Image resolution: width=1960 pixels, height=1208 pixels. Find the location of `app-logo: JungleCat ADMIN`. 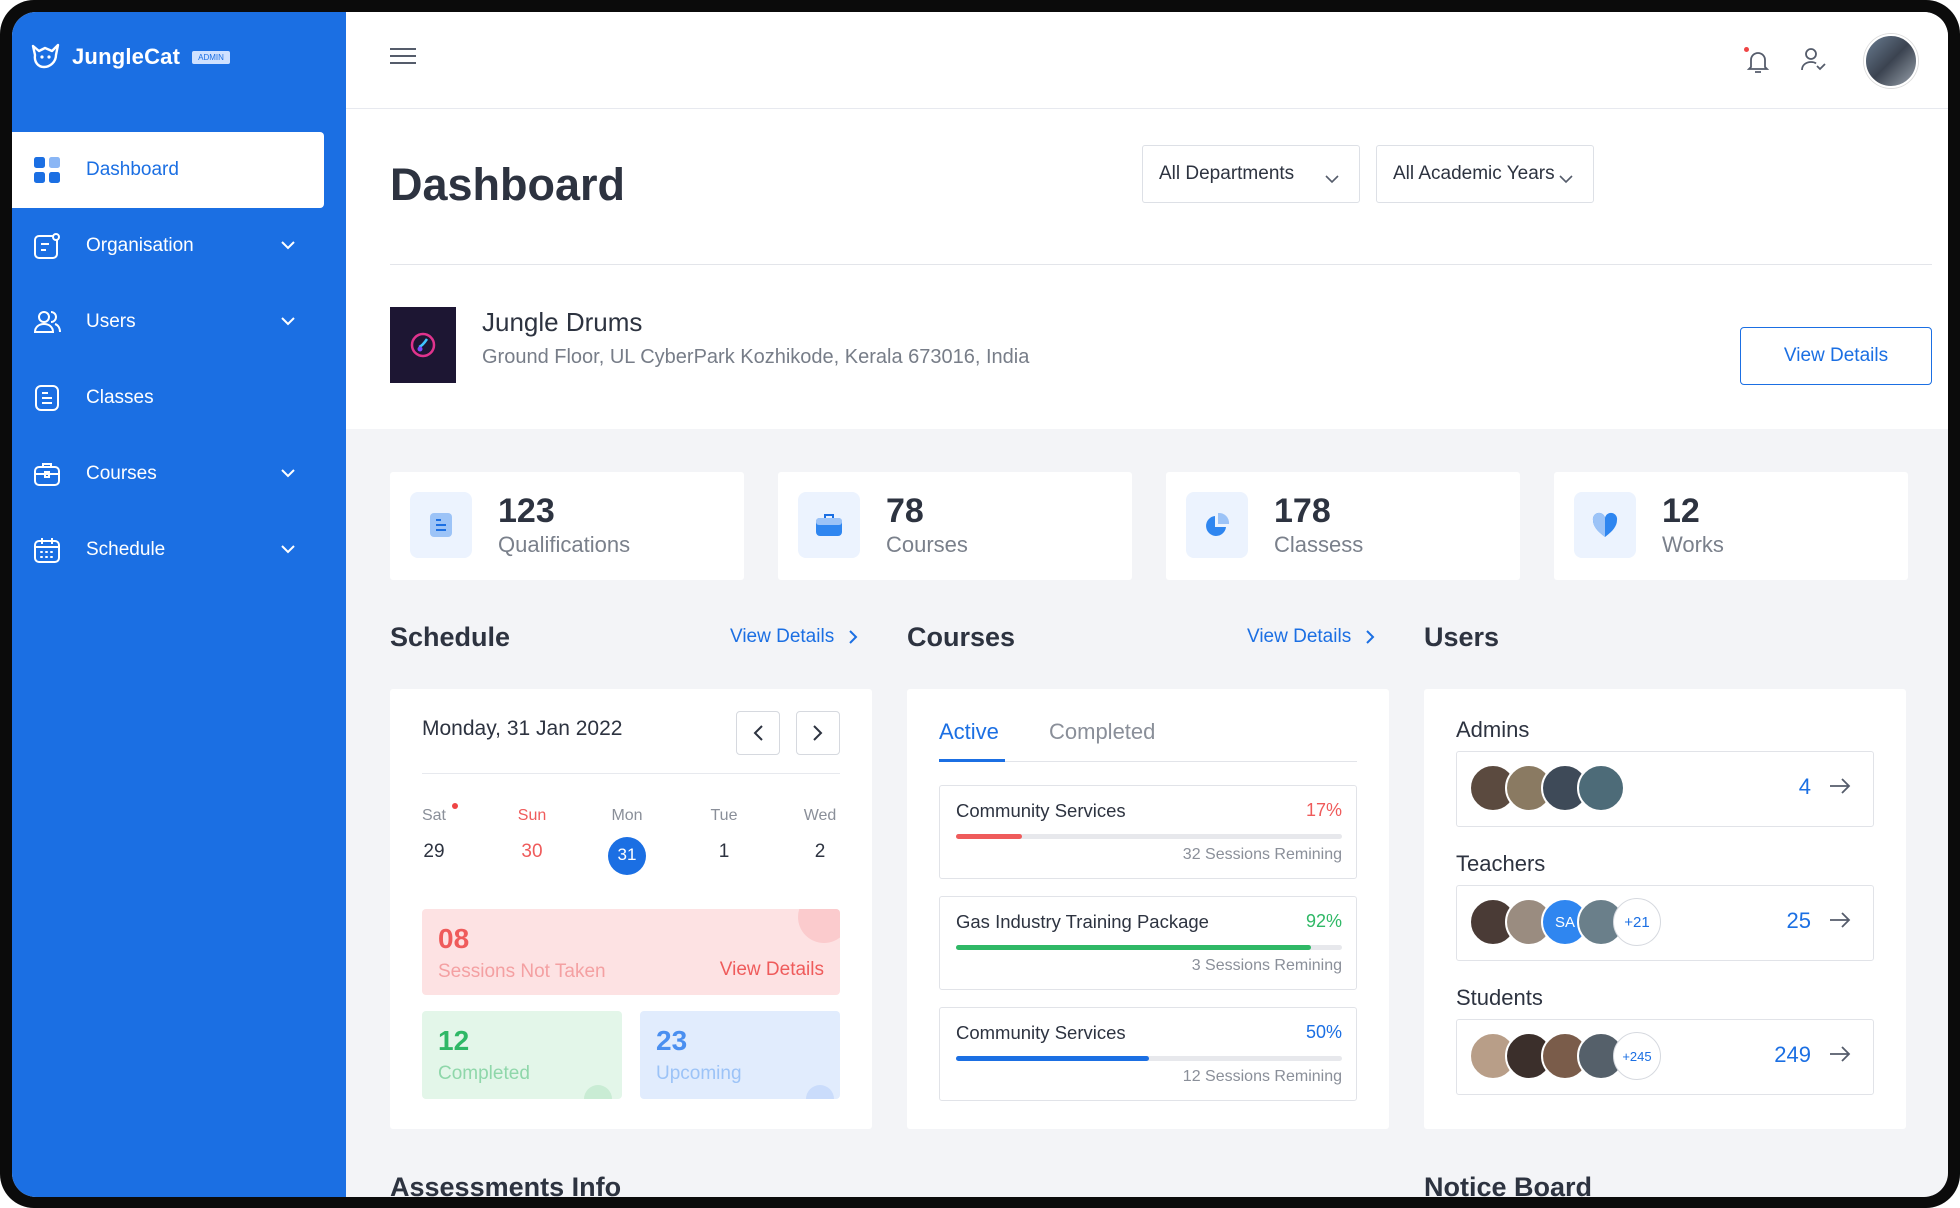

app-logo: JungleCat ADMIN is located at coordinates (130, 57).